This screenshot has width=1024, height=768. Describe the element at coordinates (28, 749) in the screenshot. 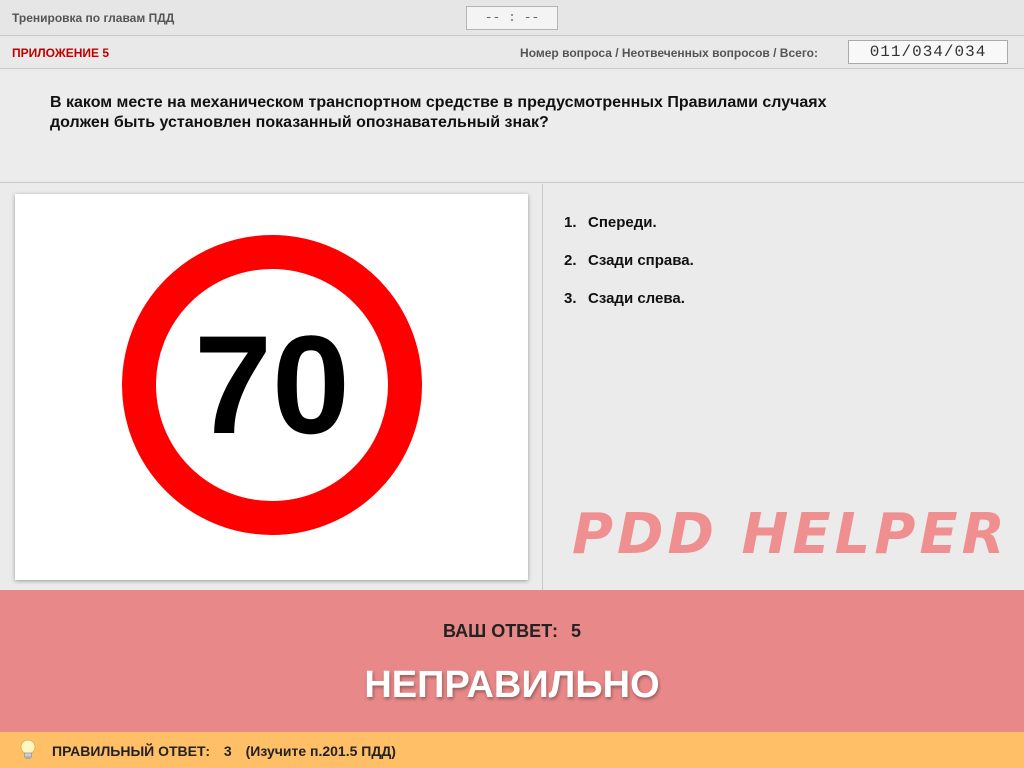

I see `lightbulb-icon` at that location.